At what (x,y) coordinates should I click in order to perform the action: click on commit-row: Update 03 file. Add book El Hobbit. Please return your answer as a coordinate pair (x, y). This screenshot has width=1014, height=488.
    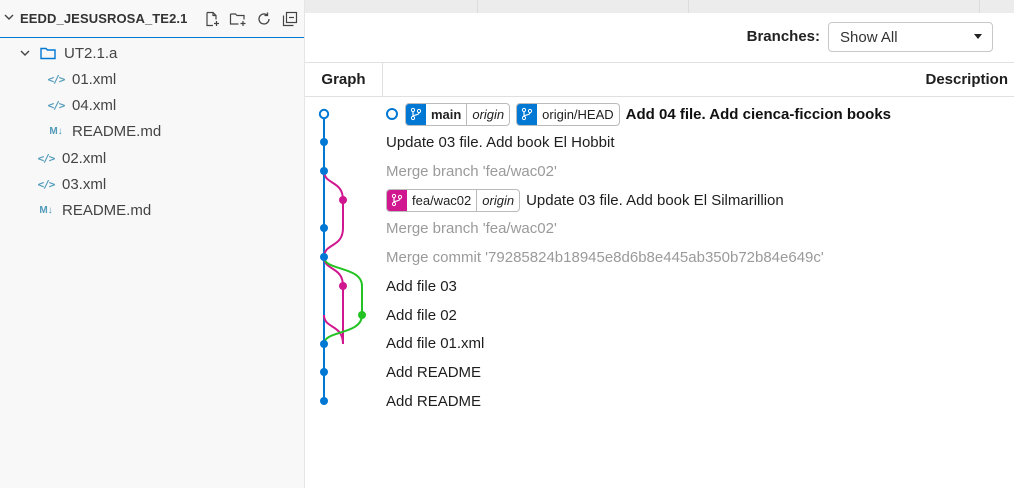
    Looking at the image, I should click on (500, 142).